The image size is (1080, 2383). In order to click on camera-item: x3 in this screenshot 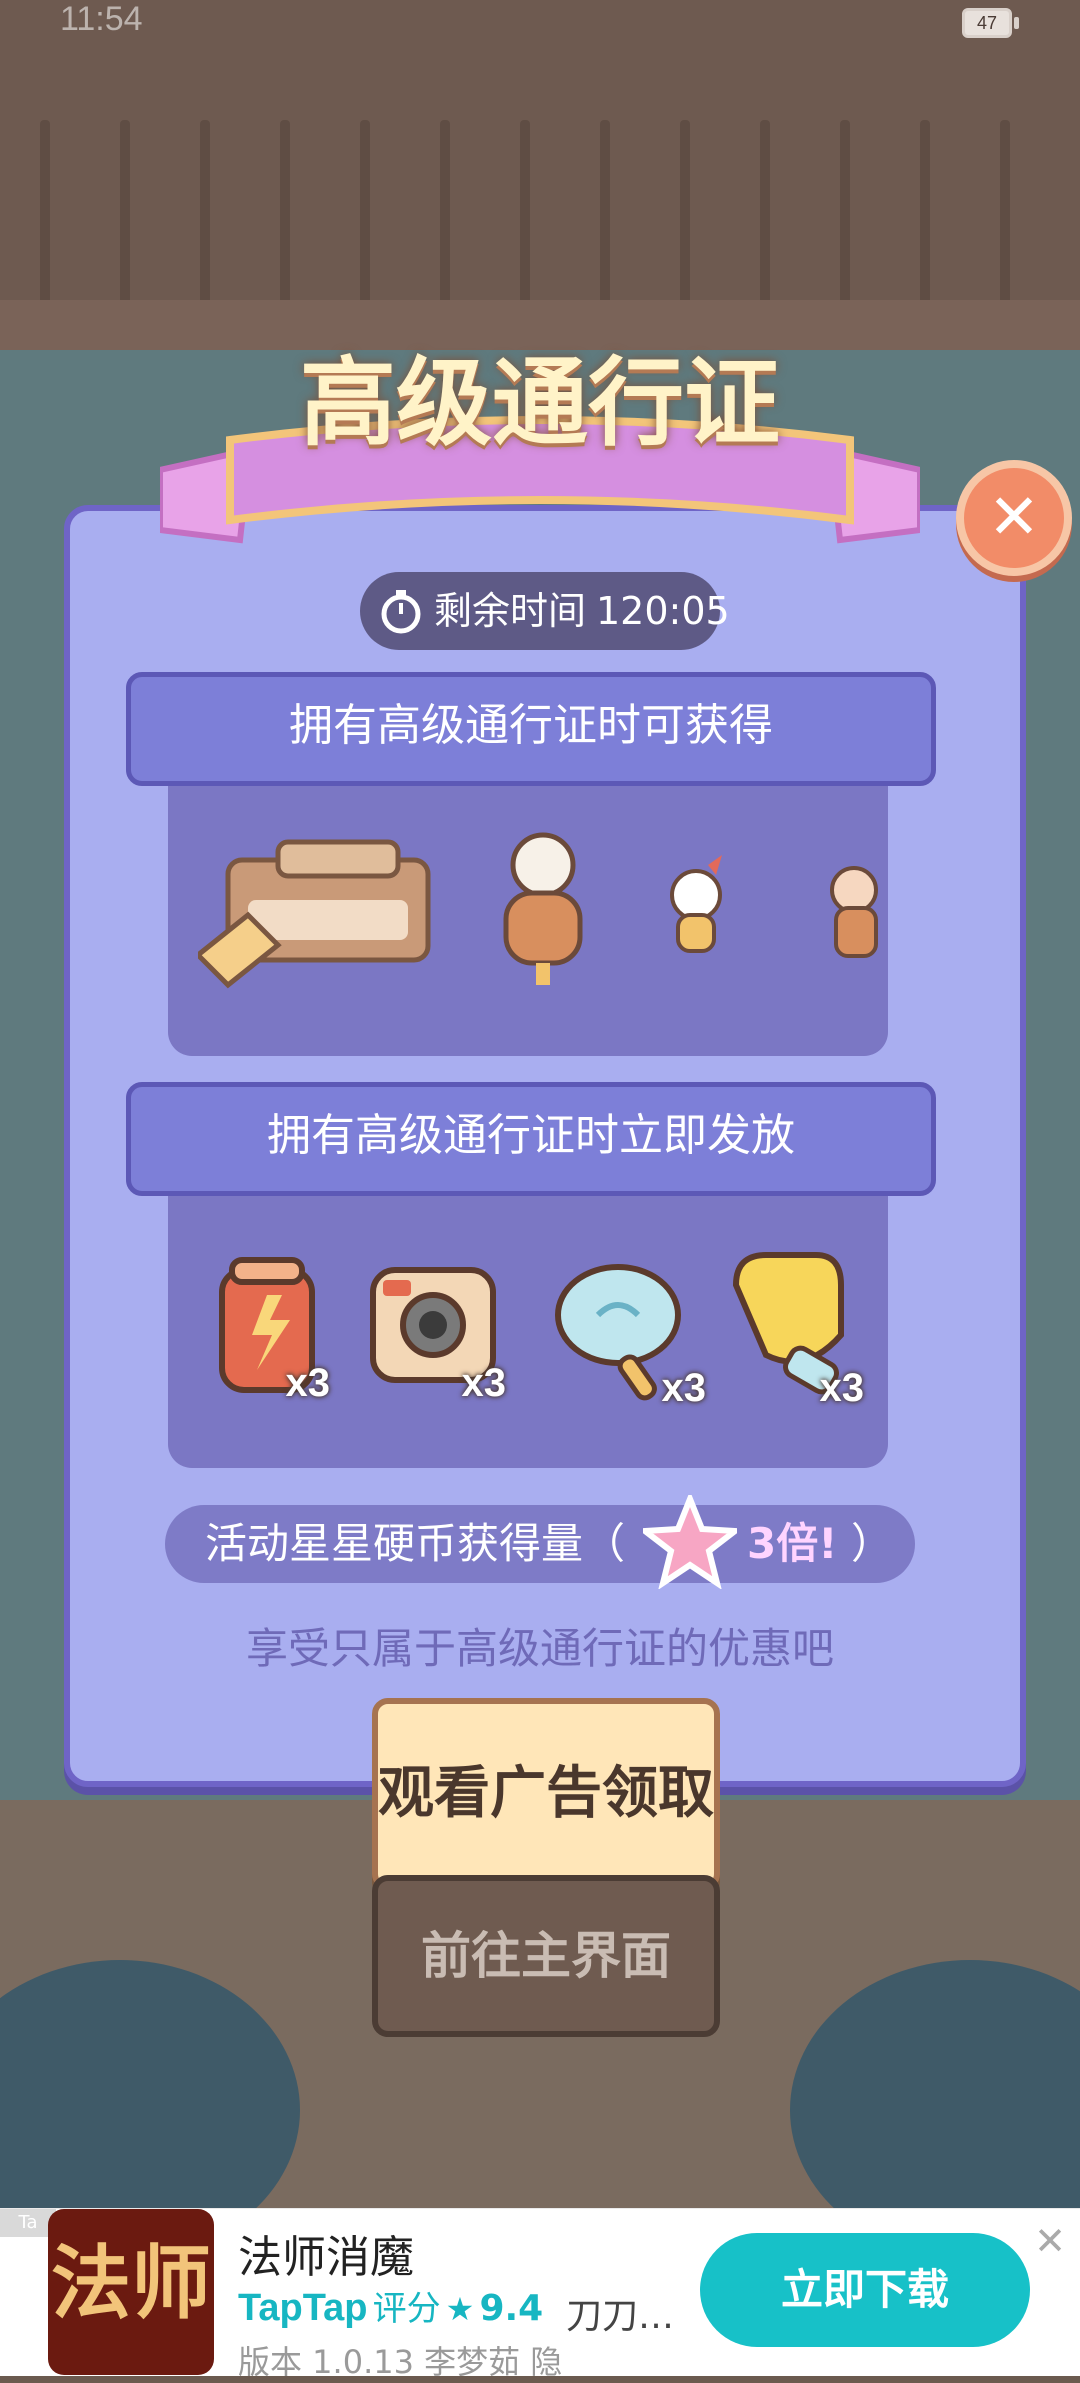, I will do `click(437, 1327)`.